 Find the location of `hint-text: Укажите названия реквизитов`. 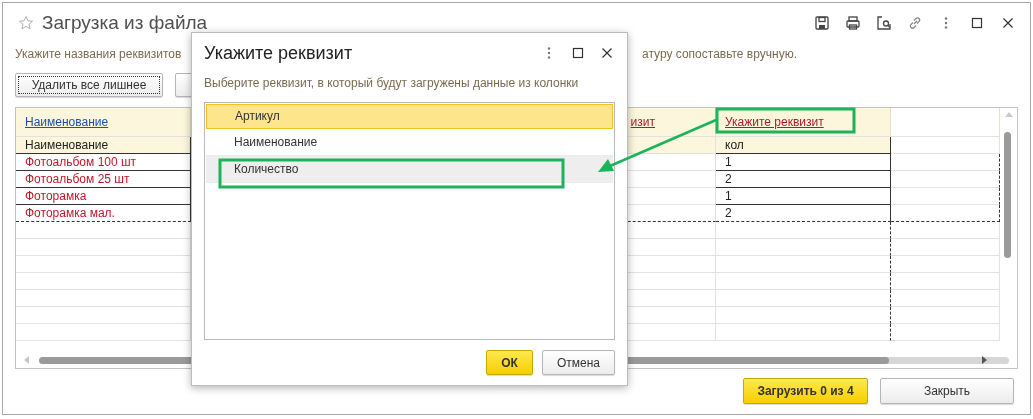

hint-text: Укажите названия реквизитов is located at coordinates (98, 55).